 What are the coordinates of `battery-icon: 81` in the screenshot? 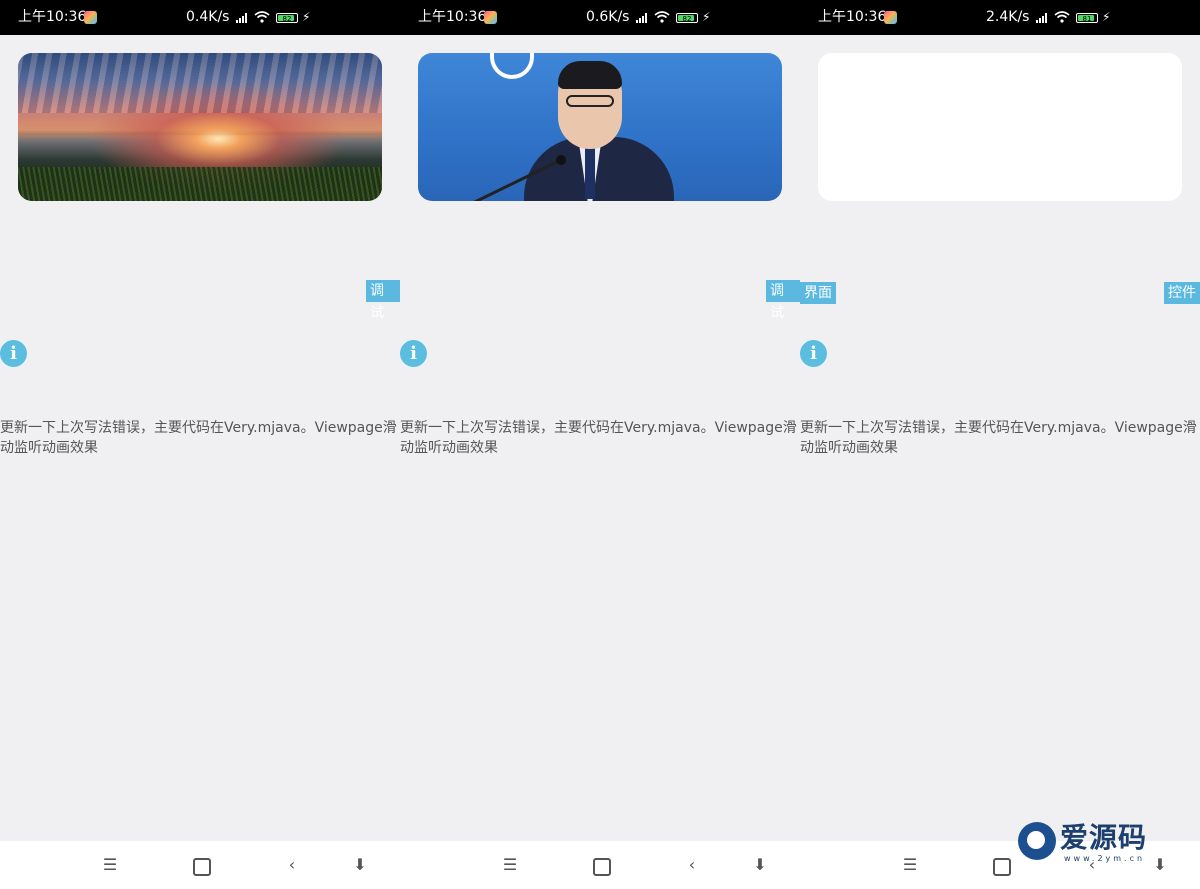 It's located at (1087, 18).